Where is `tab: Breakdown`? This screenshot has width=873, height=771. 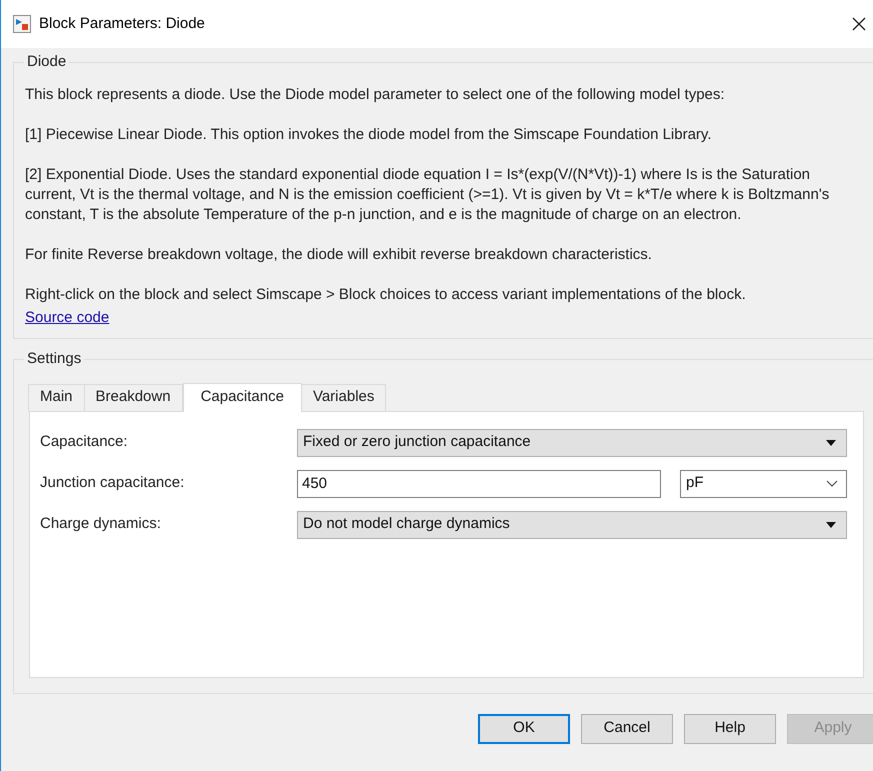 tab: Breakdown is located at coordinates (133, 397).